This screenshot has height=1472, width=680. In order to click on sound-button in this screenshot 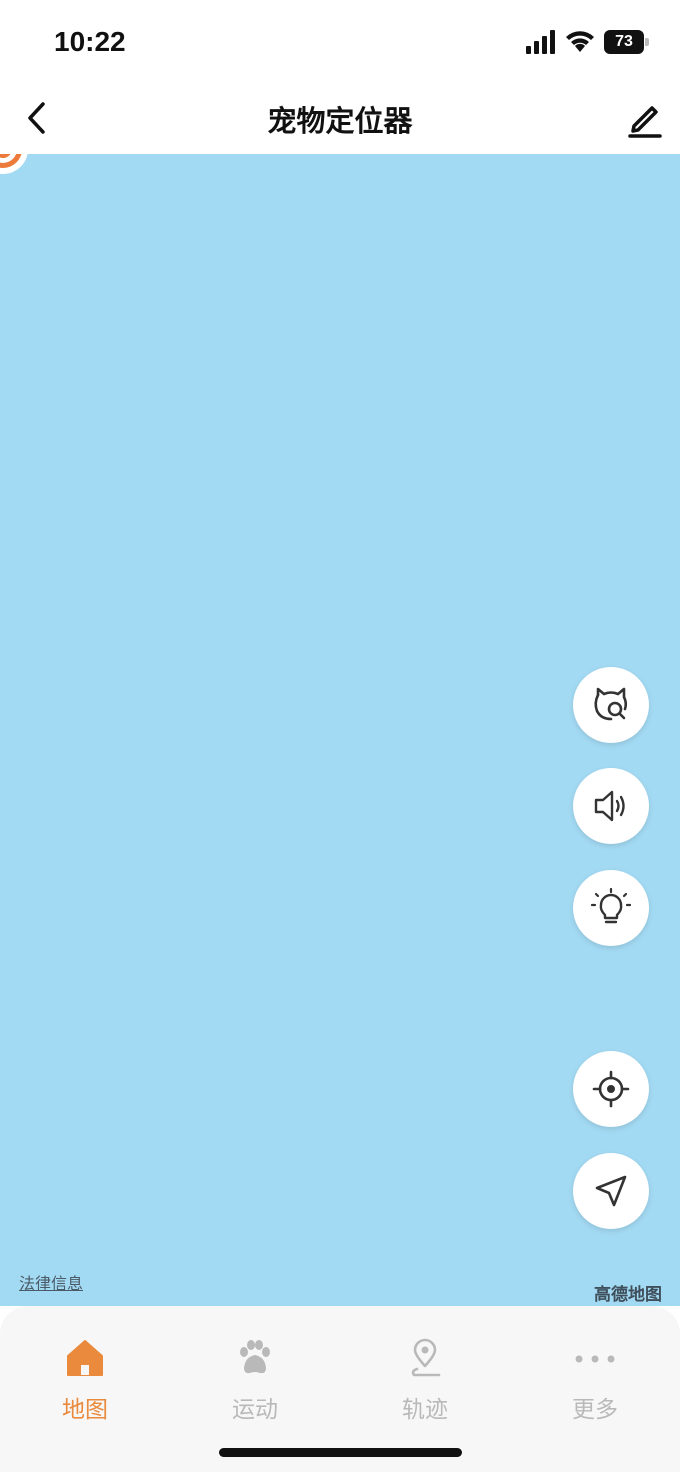, I will do `click(611, 806)`.